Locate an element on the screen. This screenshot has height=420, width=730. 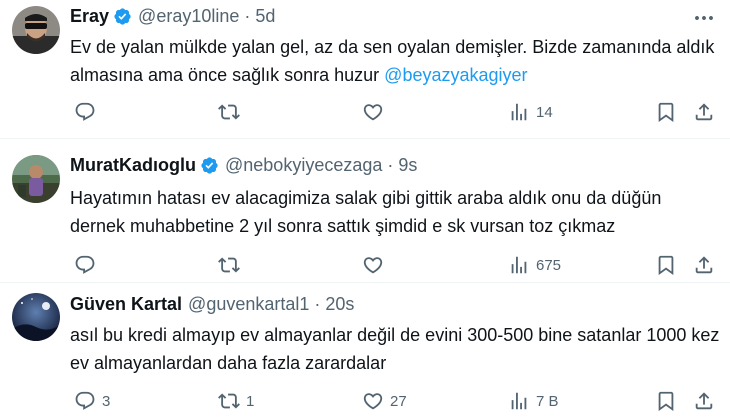
views-button: 7 B is located at coordinates (533, 401).